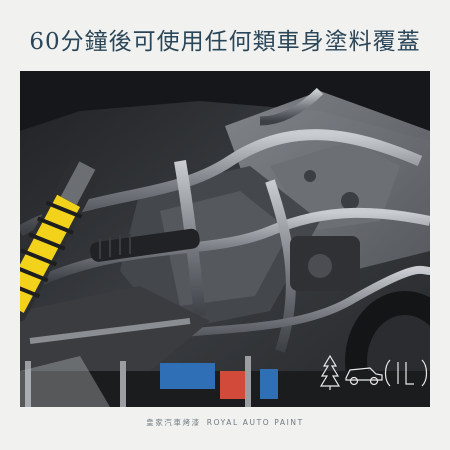  What do you see at coordinates (373, 372) in the screenshot?
I see `brand-watermark-logo` at bounding box center [373, 372].